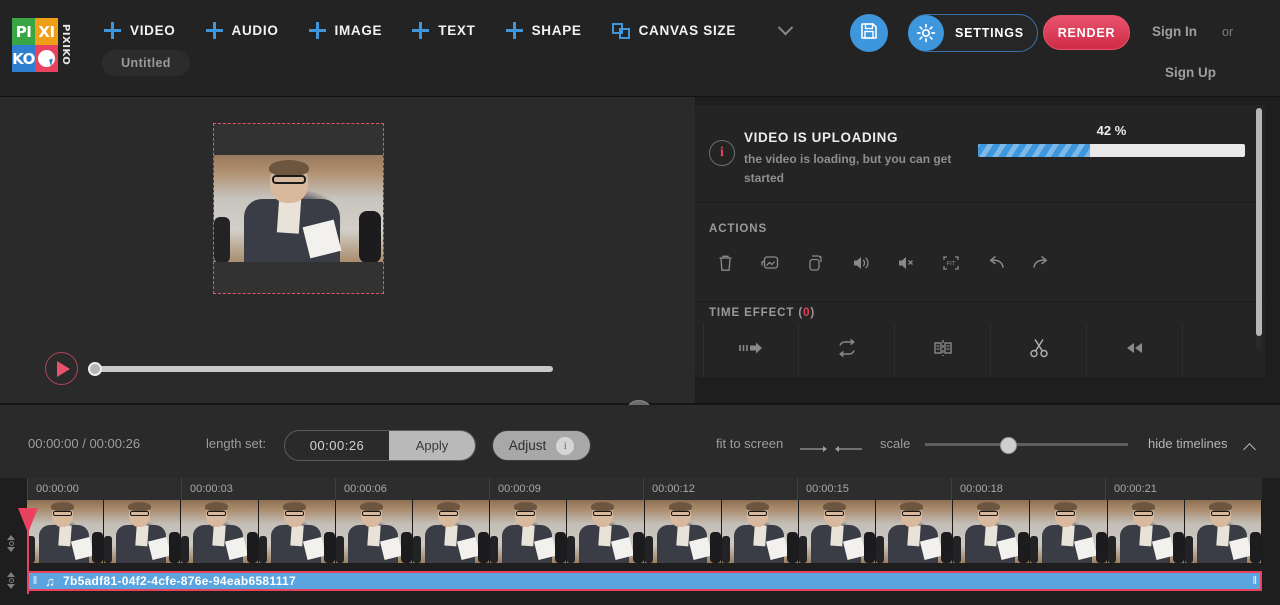 This screenshot has width=1280, height=605. I want to click on logo-vertical-text: PIXIKO, so click(65, 45).